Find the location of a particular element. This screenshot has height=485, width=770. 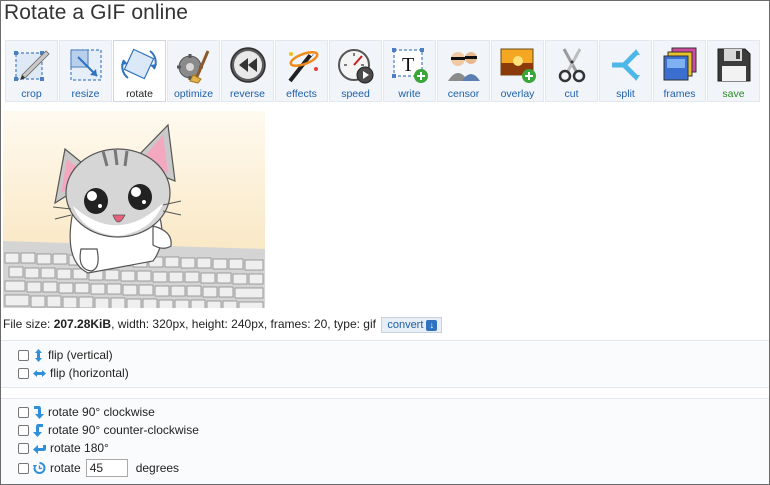

frames-value: 20 is located at coordinates (320, 324).